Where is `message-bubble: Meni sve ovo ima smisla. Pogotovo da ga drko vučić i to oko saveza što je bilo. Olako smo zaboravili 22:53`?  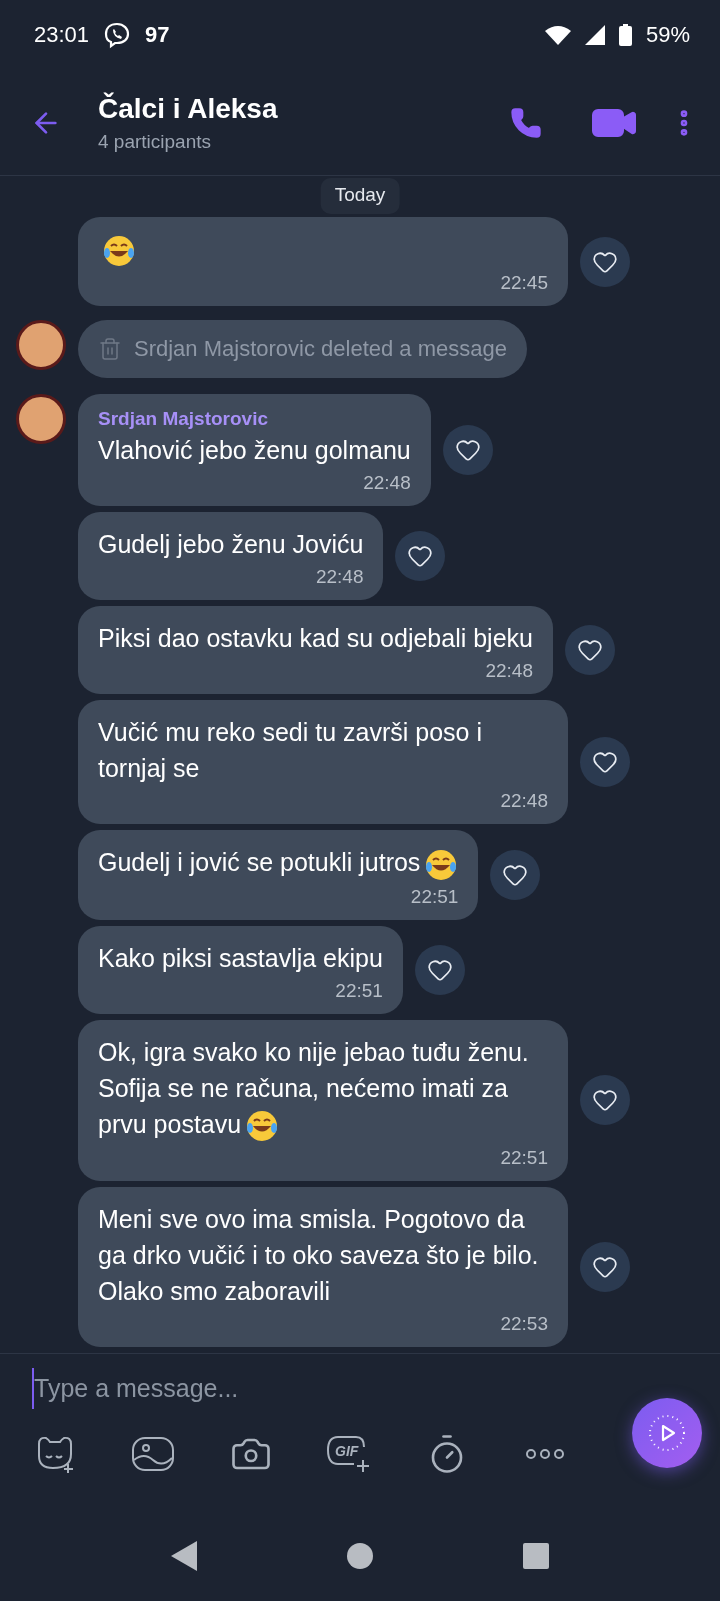 message-bubble: Meni sve ovo ima smisla. Pogotovo da ga drko vučić i to oko saveza što je bilo. Olako smo zaboravili 22:53 is located at coordinates (323, 1267).